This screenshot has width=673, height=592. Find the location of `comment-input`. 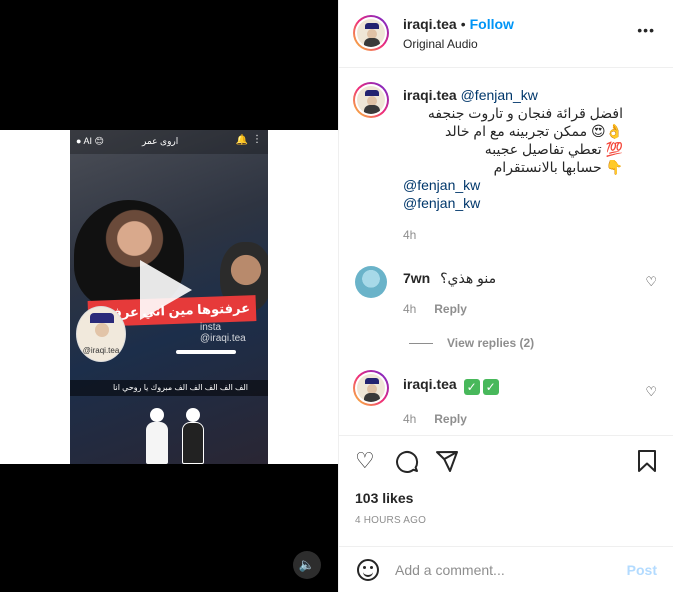

comment-input is located at coordinates (505, 570).